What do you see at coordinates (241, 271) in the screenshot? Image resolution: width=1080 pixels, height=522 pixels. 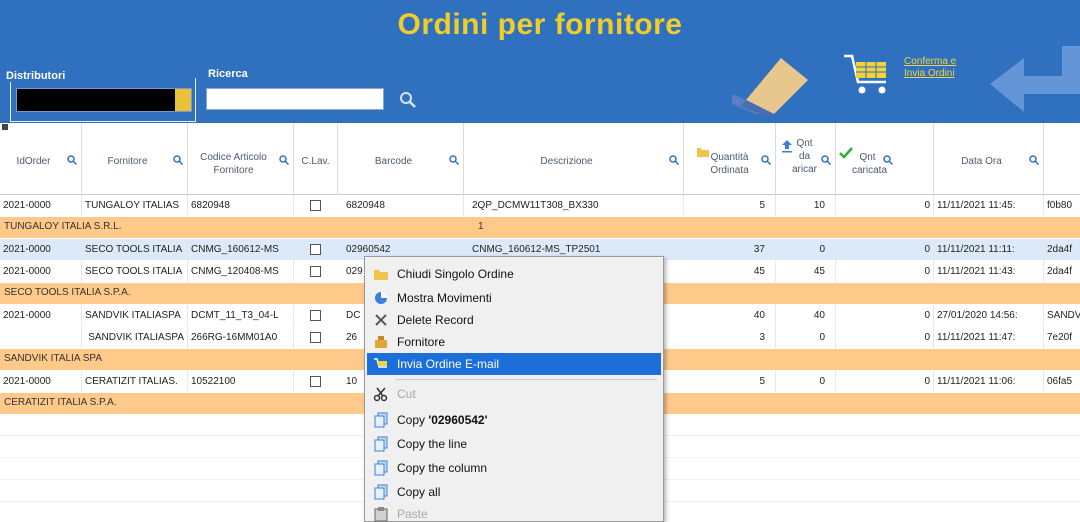 I see `cell-code: CNMG_120408-MS` at bounding box center [241, 271].